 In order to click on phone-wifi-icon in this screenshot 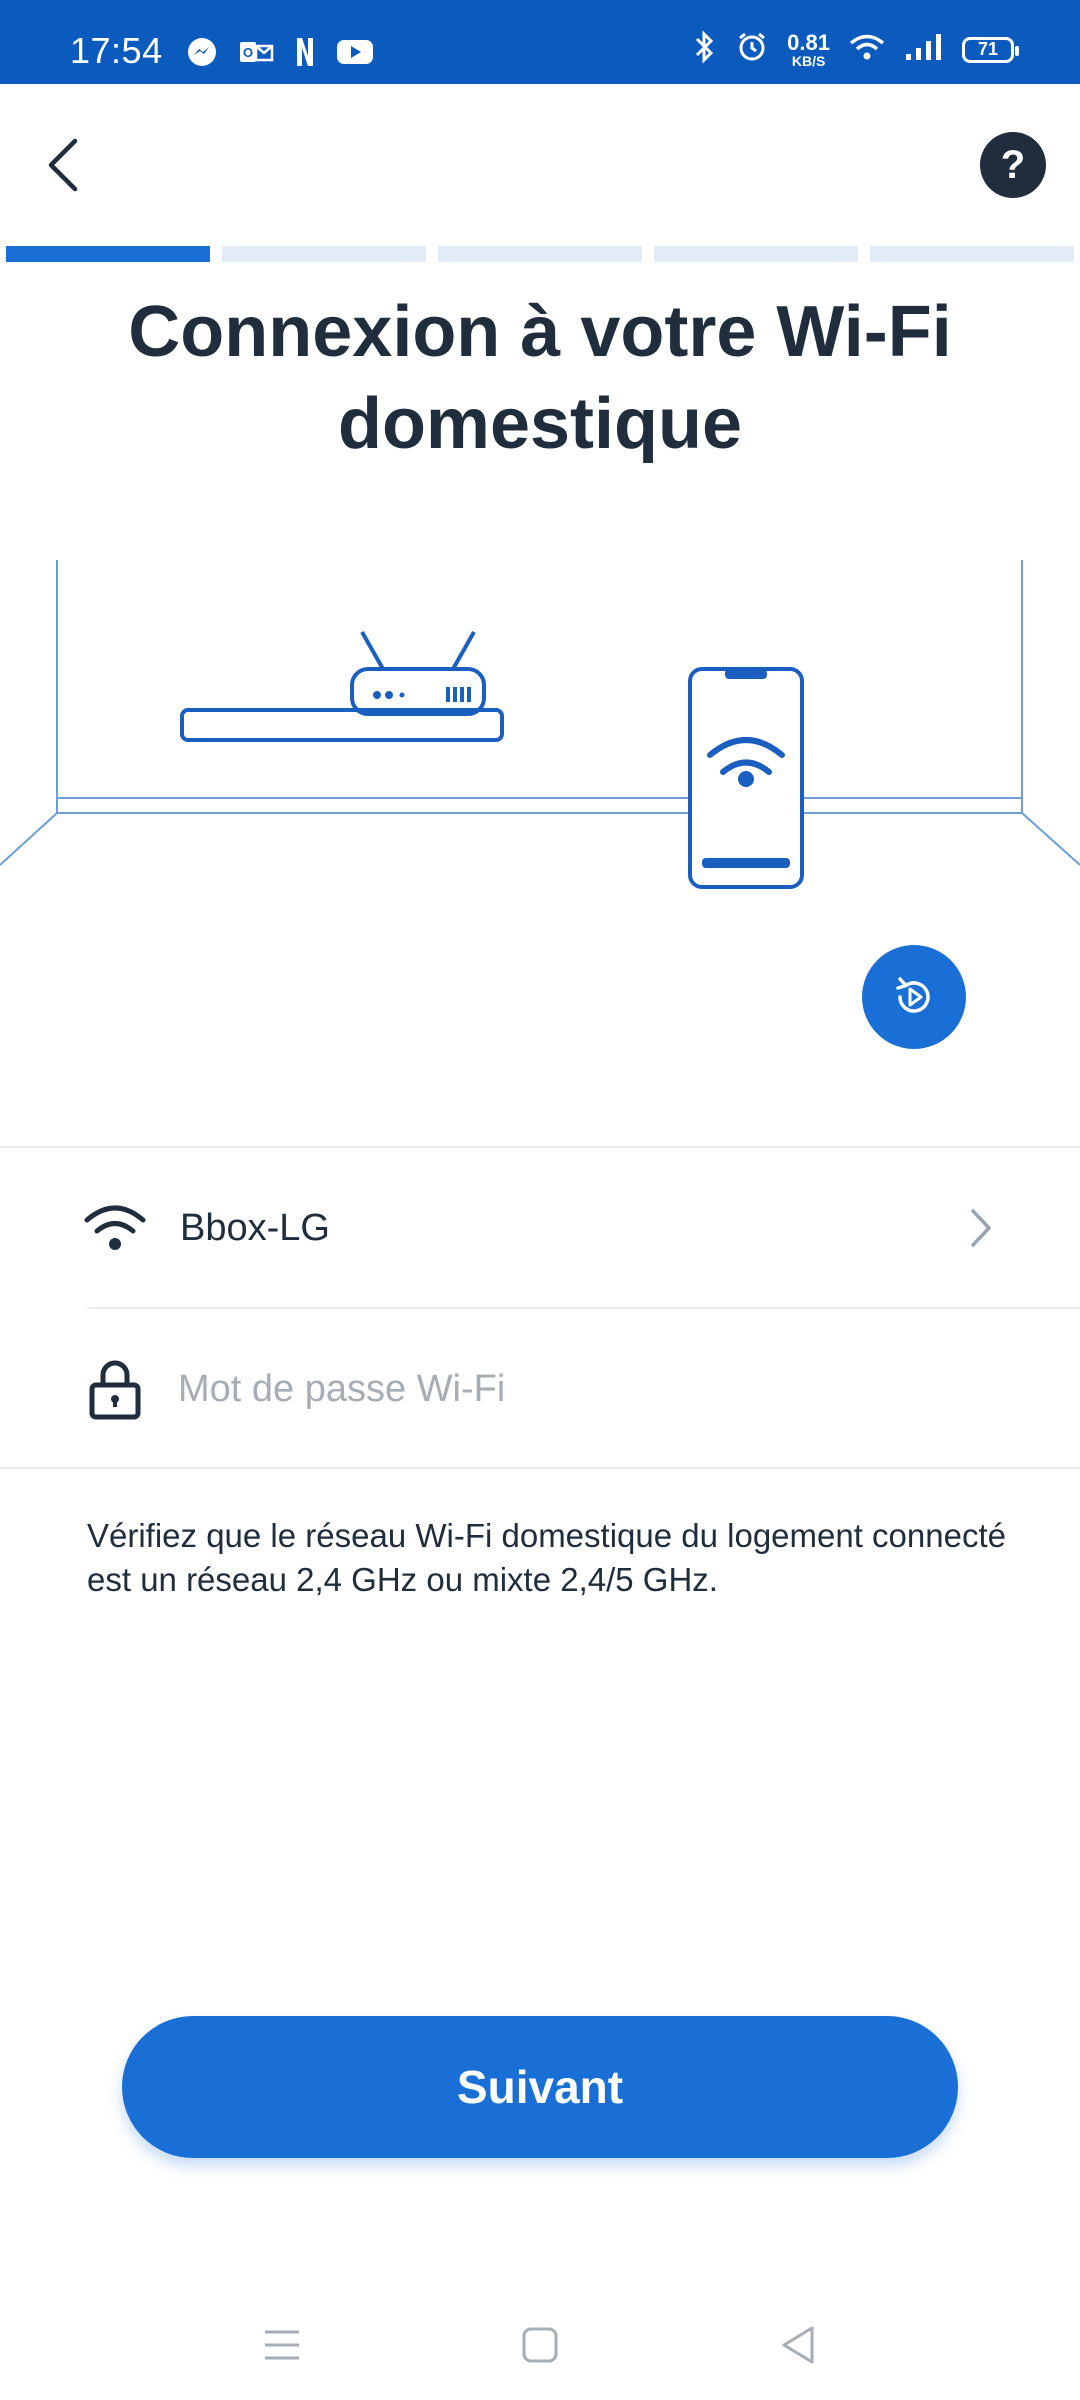, I will do `click(746, 778)`.